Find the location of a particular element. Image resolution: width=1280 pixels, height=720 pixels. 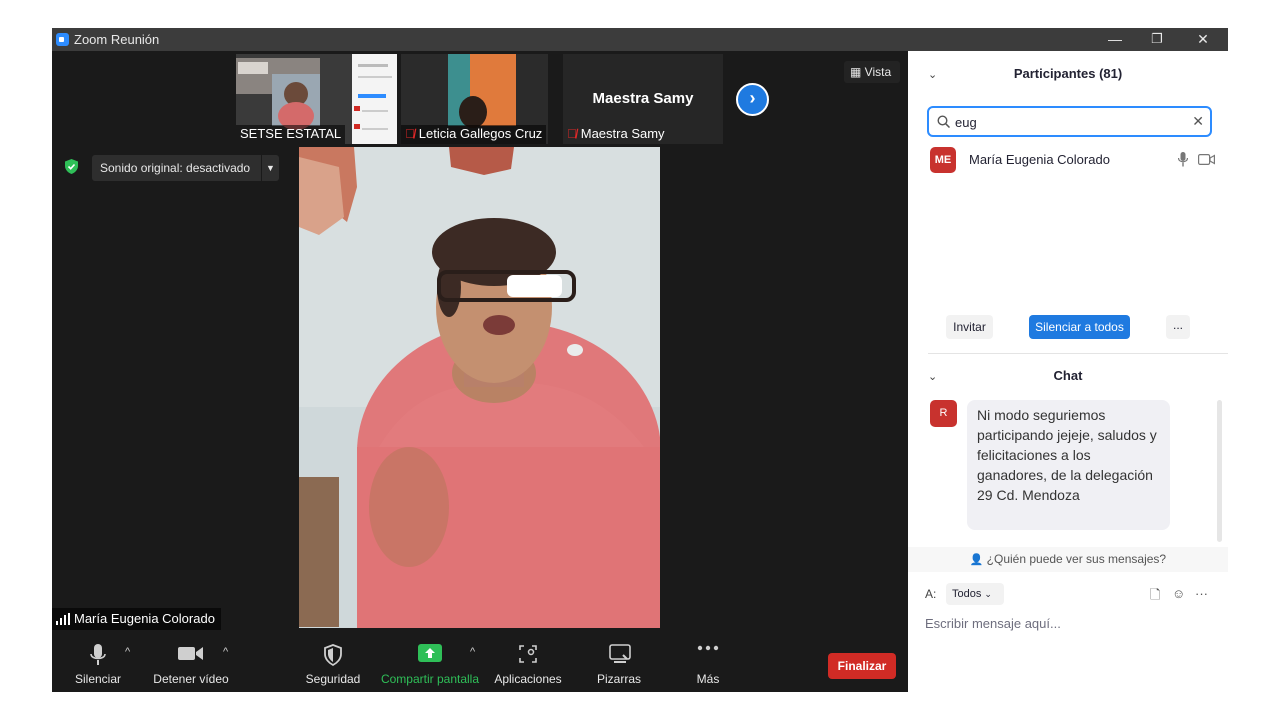

chat-scrollbar is located at coordinates (1219, 471).